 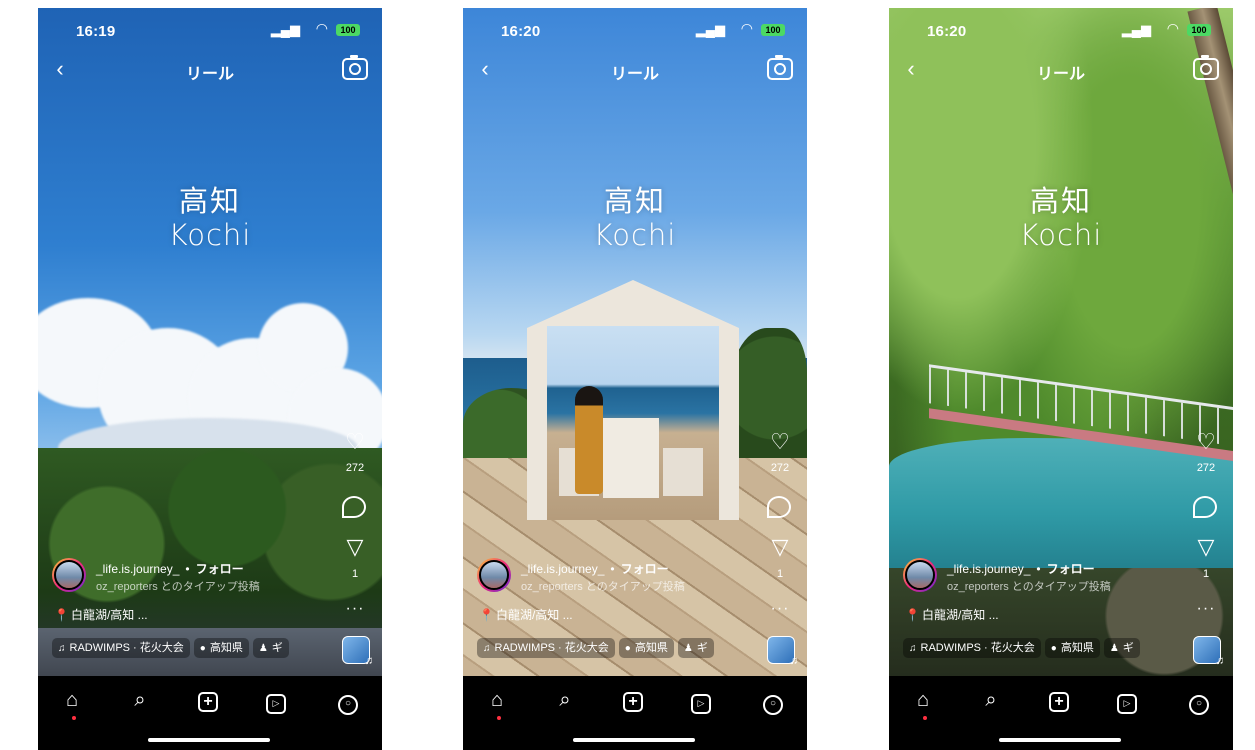 What do you see at coordinates (634, 740) in the screenshot?
I see `home-indicator` at bounding box center [634, 740].